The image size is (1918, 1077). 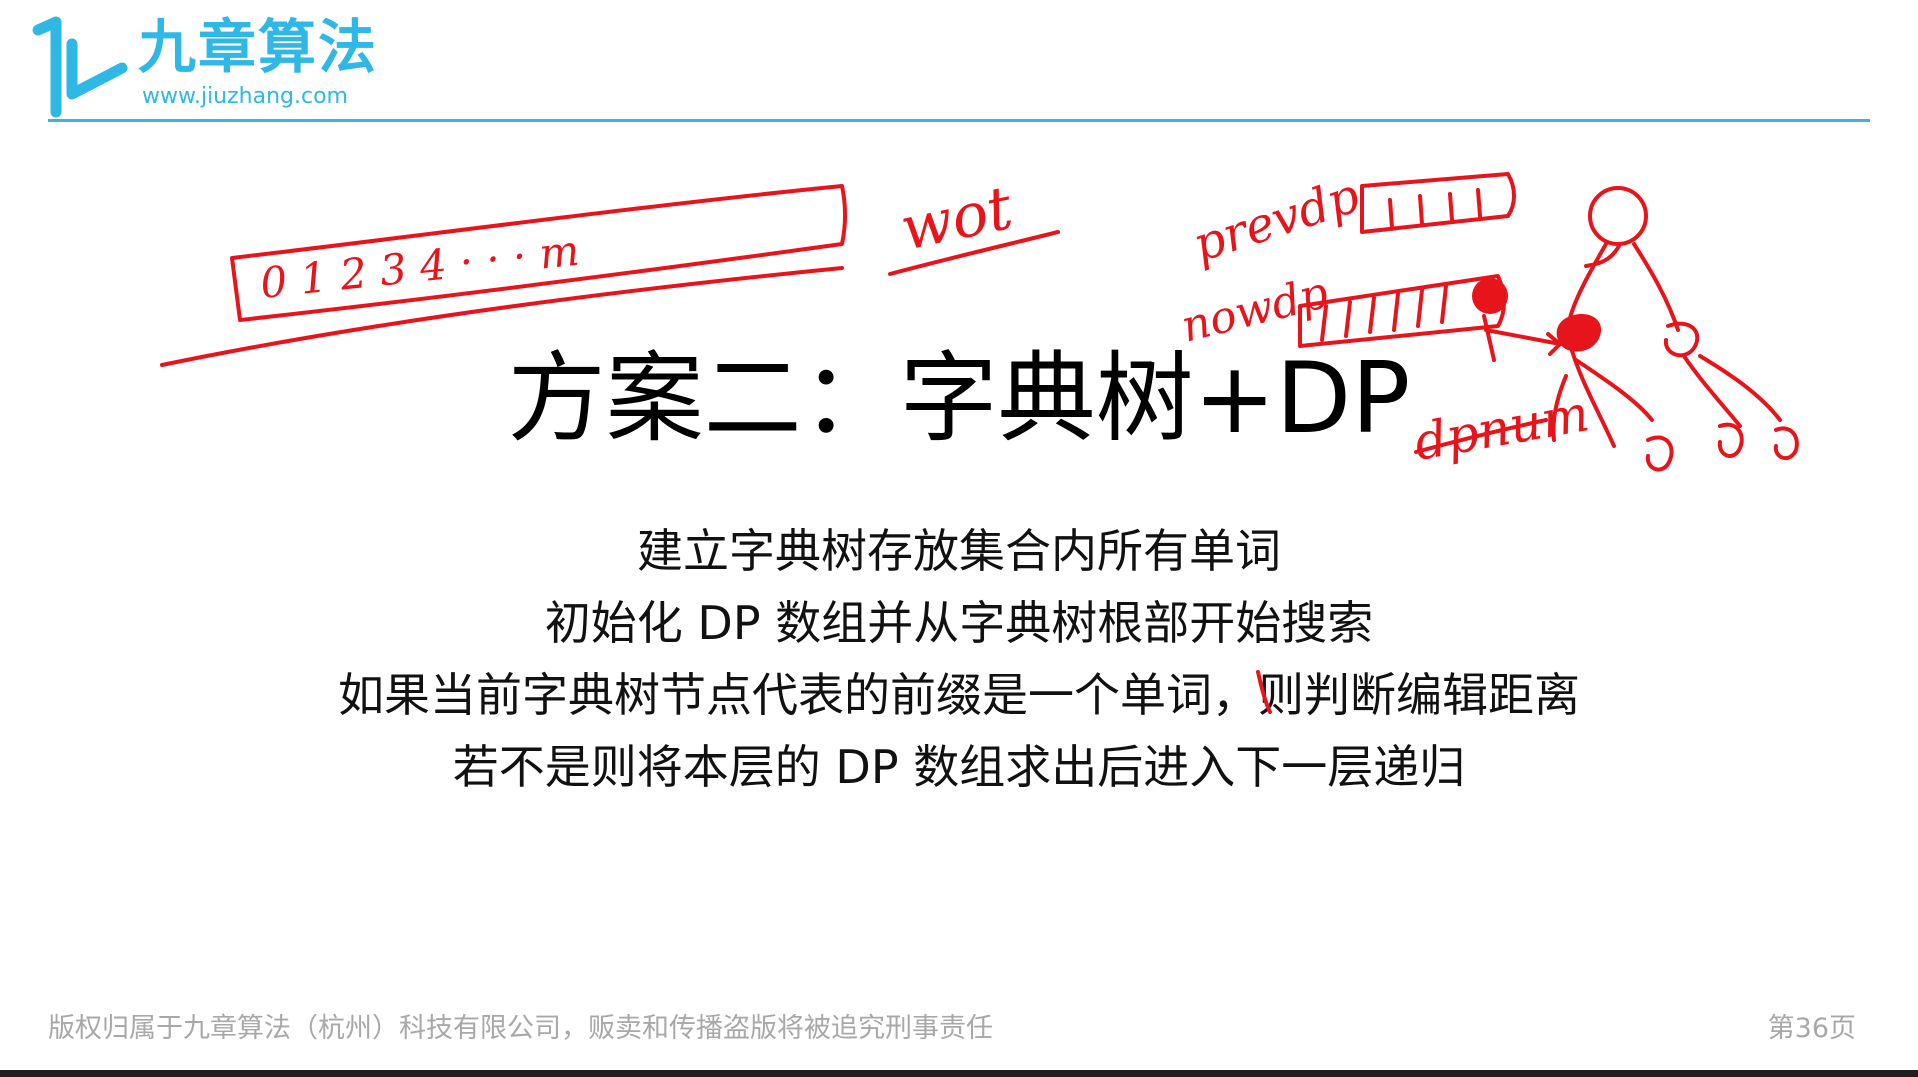 What do you see at coordinates (420, 267) in the screenshot?
I see `annotation-array-label: 0 1 2 3 4 · · · m` at bounding box center [420, 267].